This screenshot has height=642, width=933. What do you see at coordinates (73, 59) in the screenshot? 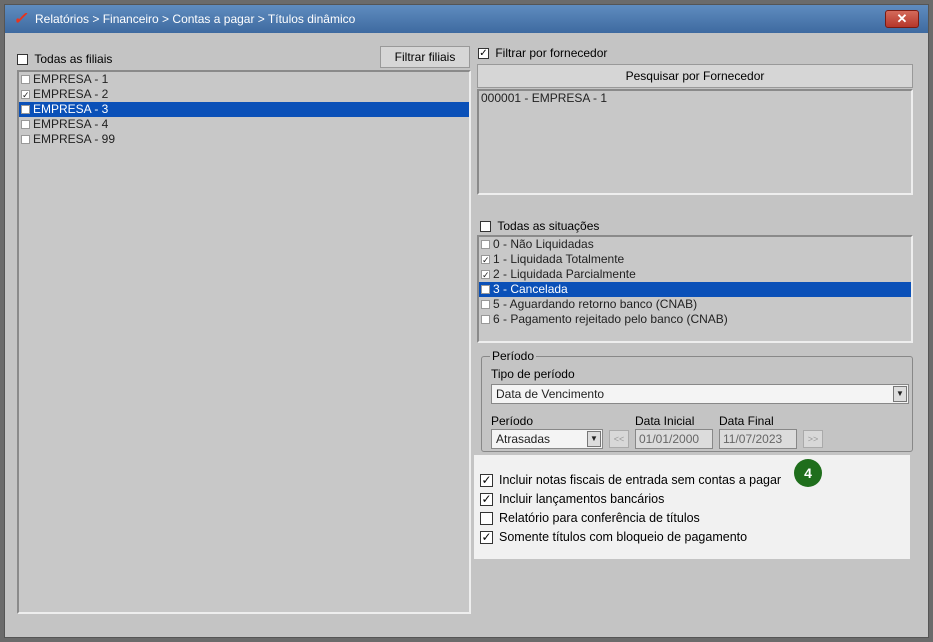
I see `todas-filiais-label: Todas as filiais` at bounding box center [73, 59].